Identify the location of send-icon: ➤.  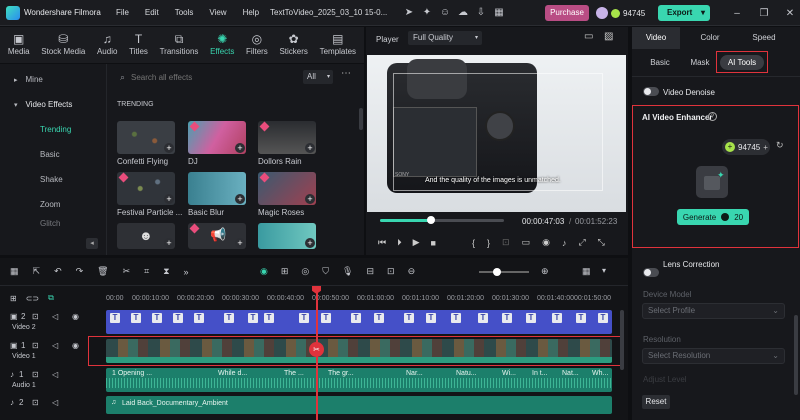
(409, 12).